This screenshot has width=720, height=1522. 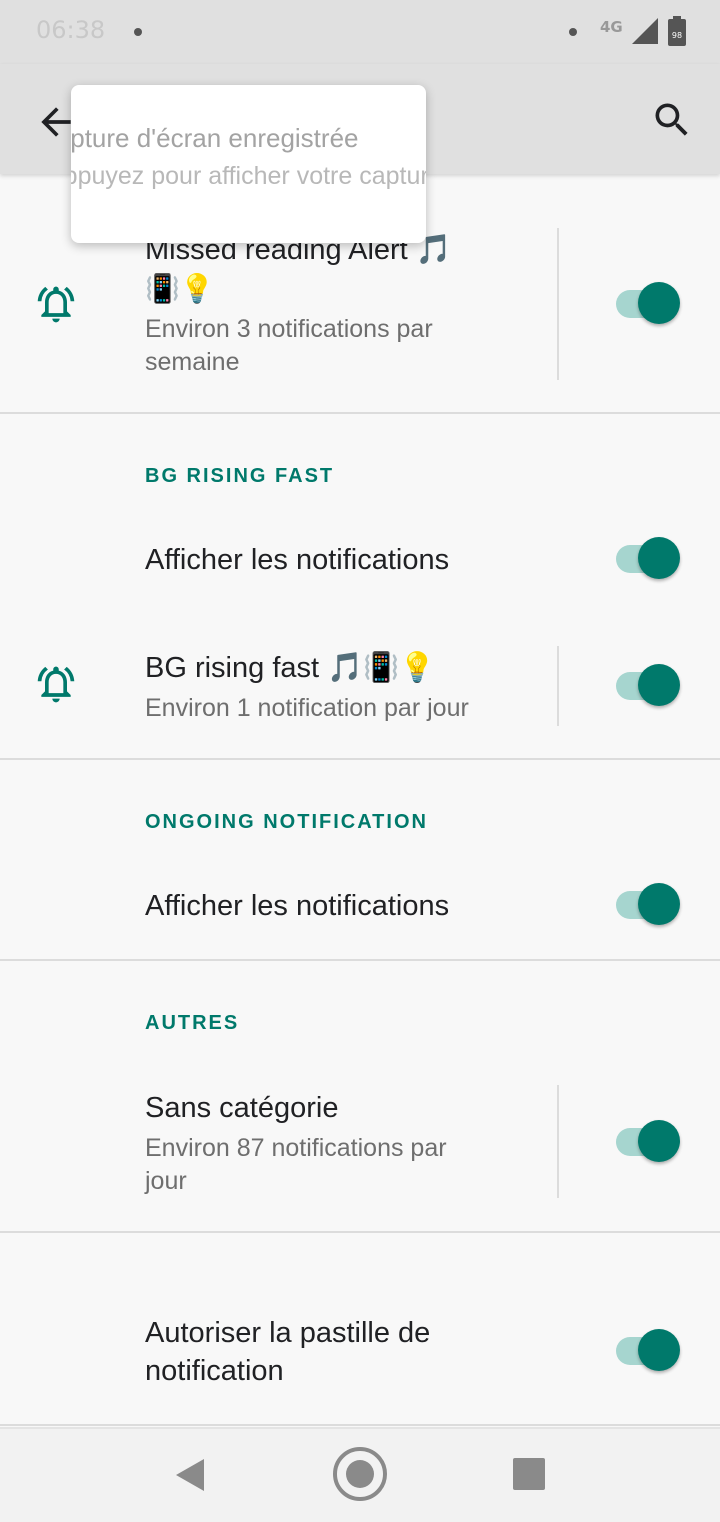 What do you see at coordinates (645, 31) in the screenshot?
I see `signal-icon` at bounding box center [645, 31].